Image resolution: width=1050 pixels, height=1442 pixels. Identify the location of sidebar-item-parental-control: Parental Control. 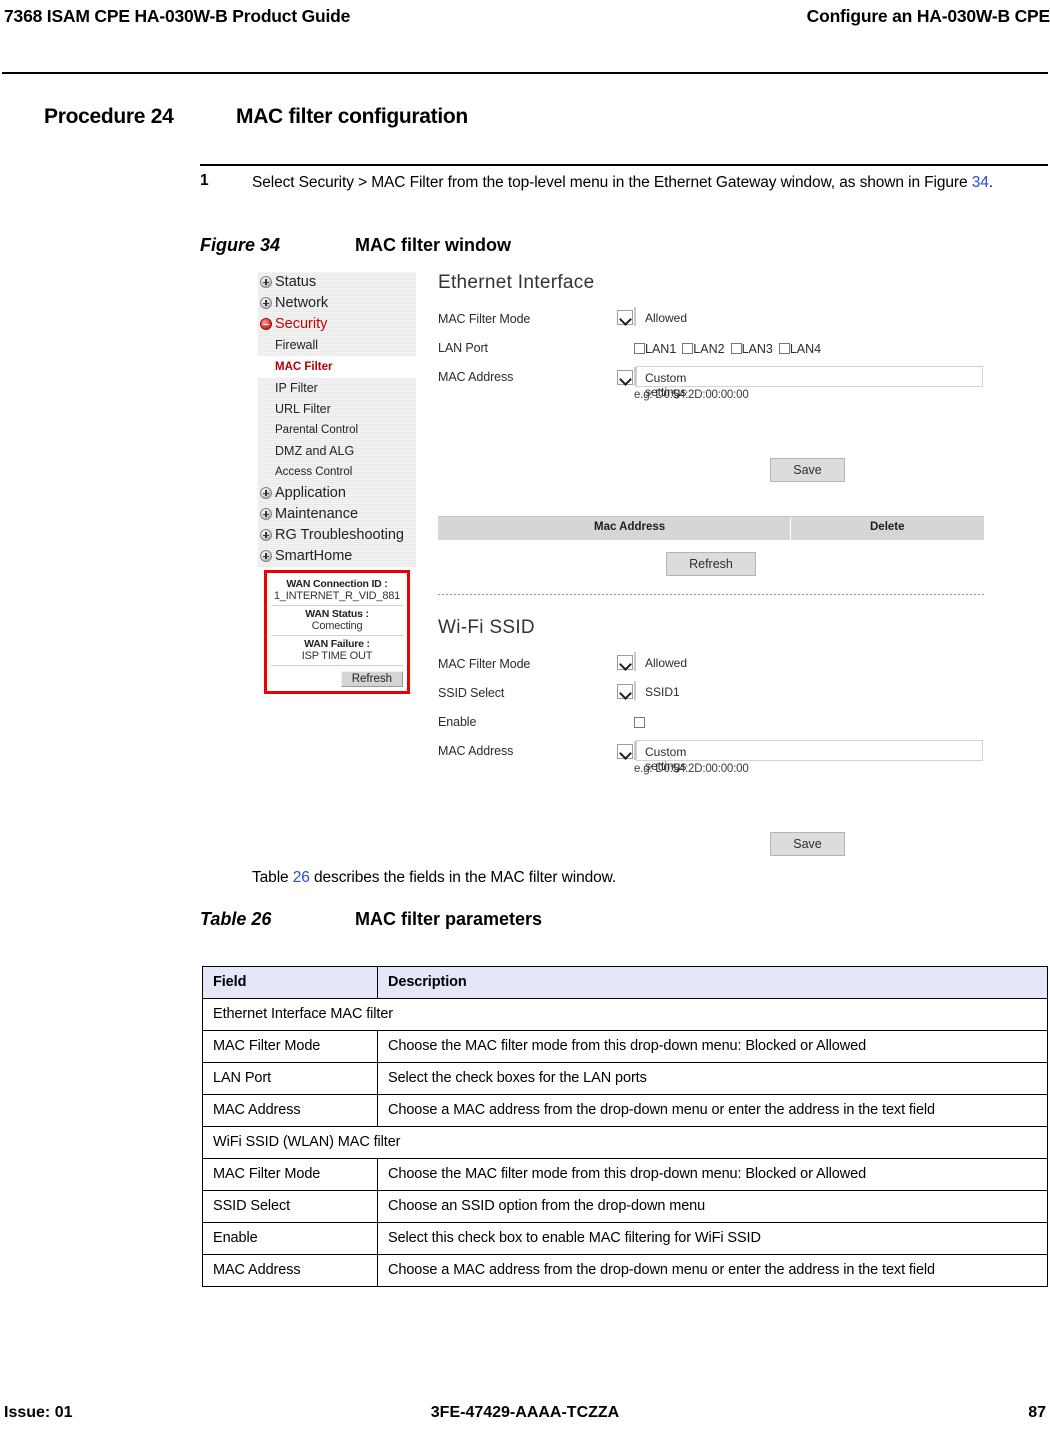
(337, 430).